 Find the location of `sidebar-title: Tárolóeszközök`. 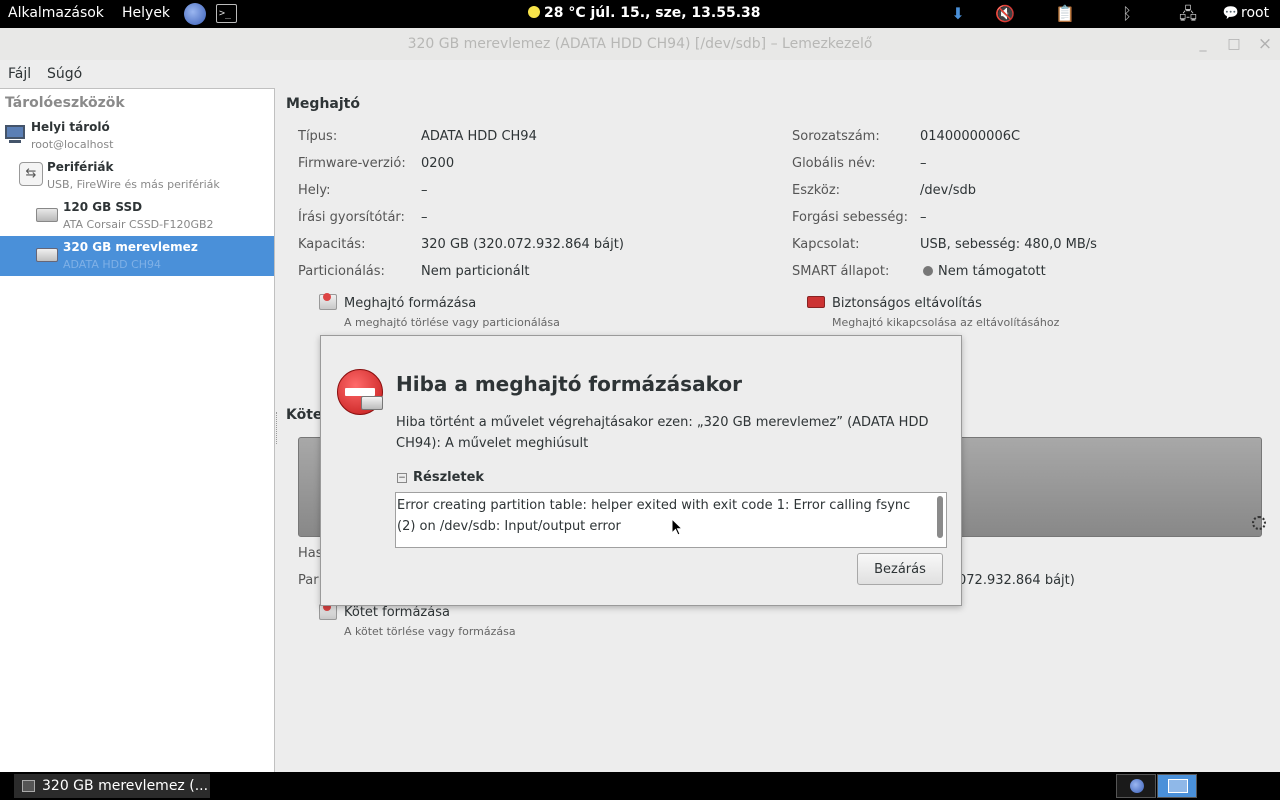

sidebar-title: Tárolóeszközök is located at coordinates (65, 103).